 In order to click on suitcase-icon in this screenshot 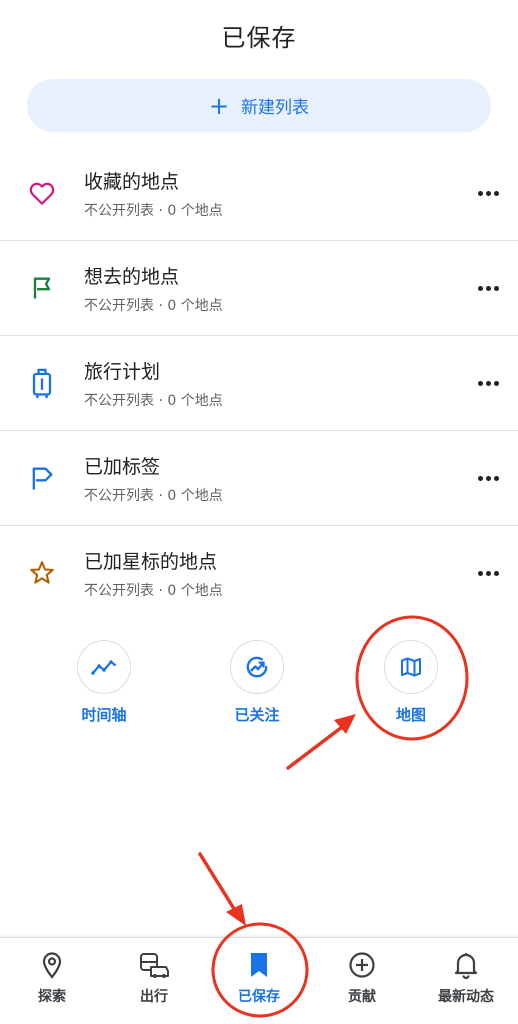, I will do `click(42, 383)`.